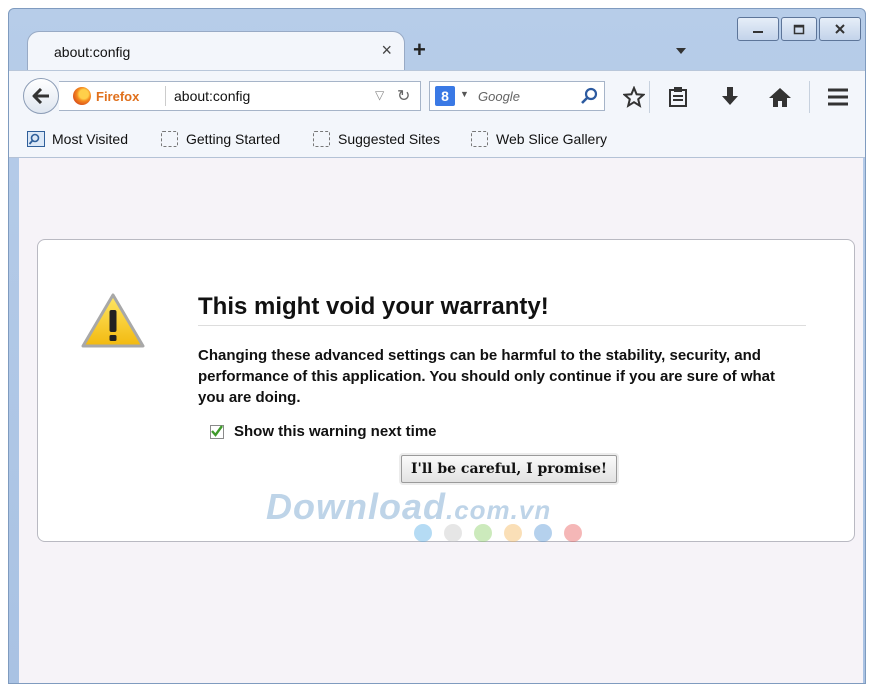  I want to click on navigation-toolbar: Firefox about:config ▽ ↻ 8 ▼ Google, so click(437, 96).